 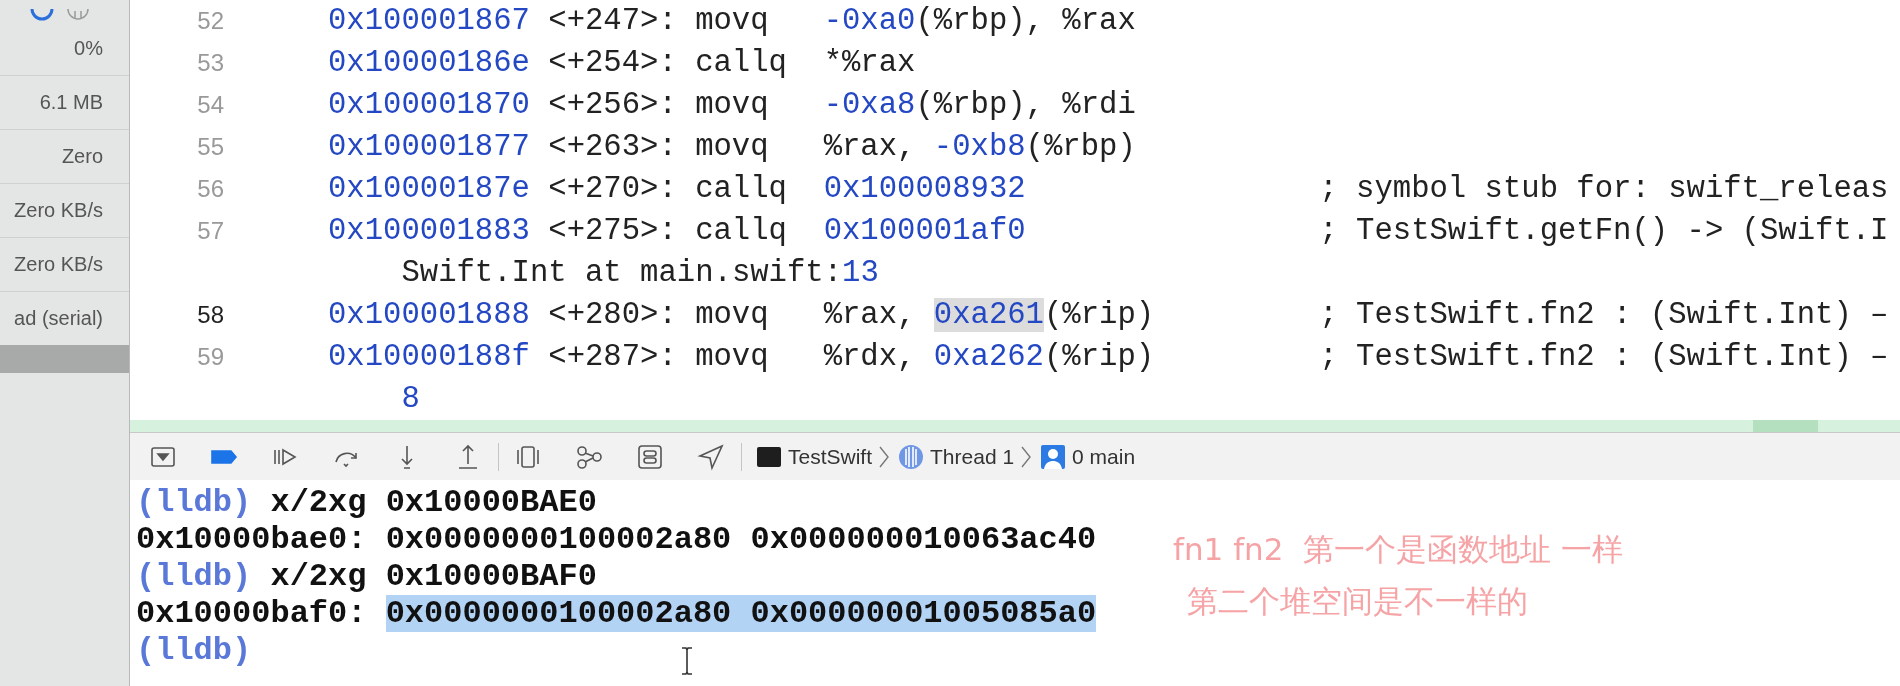 What do you see at coordinates (869, 63) in the screenshot?
I see `code-token: *%rax` at bounding box center [869, 63].